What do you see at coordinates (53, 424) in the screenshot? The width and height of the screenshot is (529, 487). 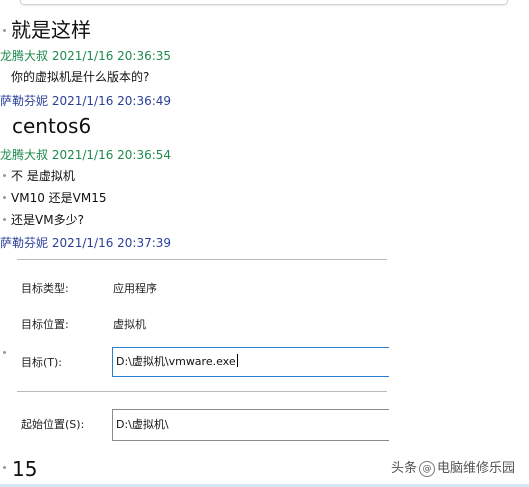 I see `start-in-label: 起始位置(S):` at bounding box center [53, 424].